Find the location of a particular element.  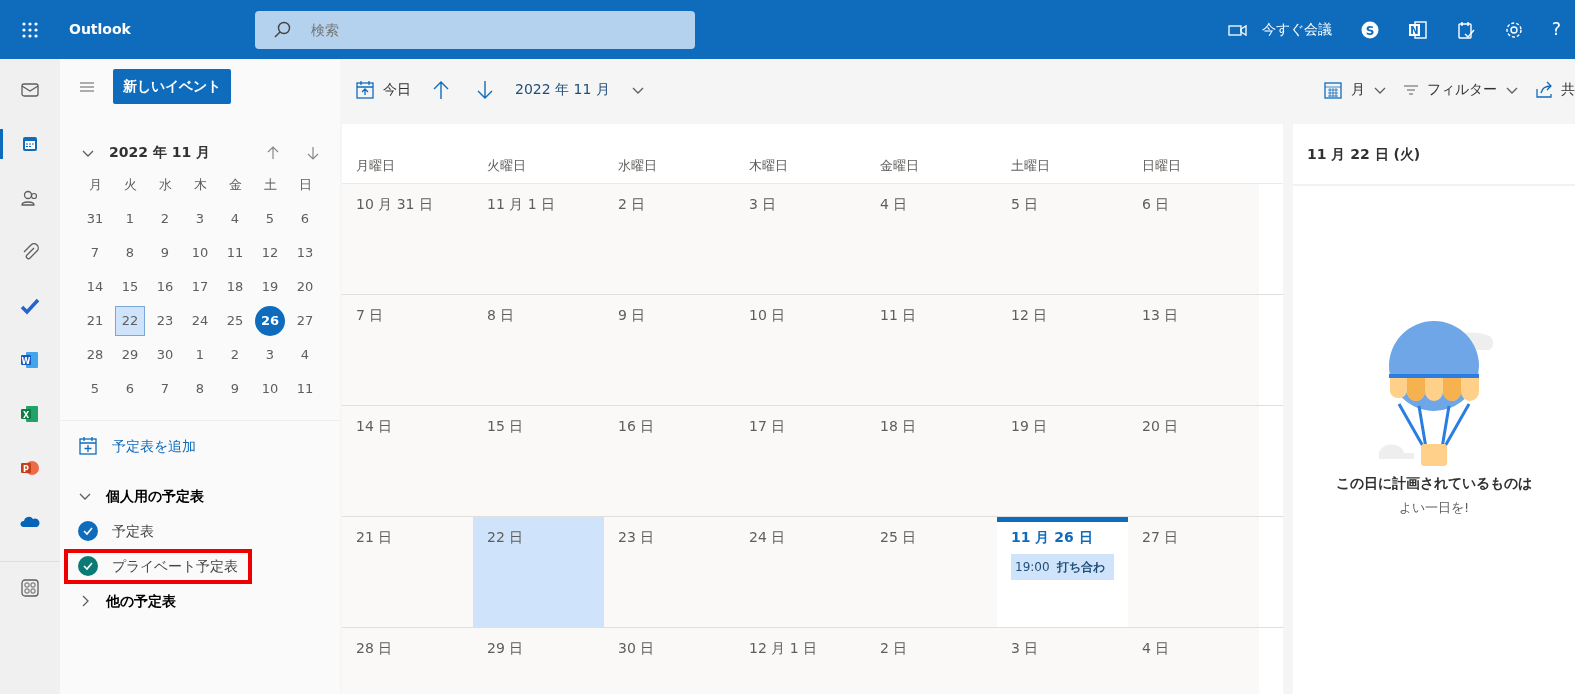

day-cell: 5 日 is located at coordinates (1062, 238).